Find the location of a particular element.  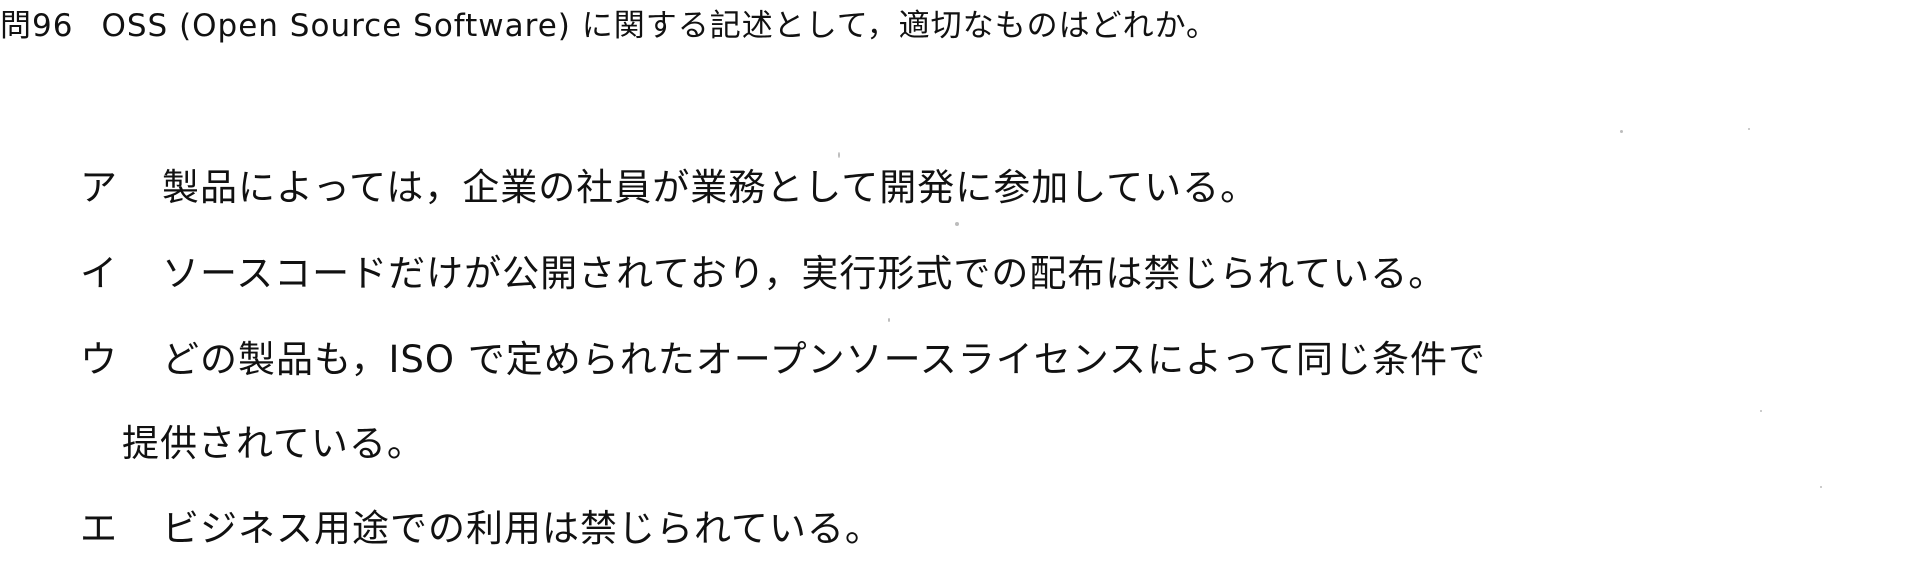

choice-a: ア 製品によっては，企業の社員が業務として開発に参加している。 is located at coordinates (669, 188).